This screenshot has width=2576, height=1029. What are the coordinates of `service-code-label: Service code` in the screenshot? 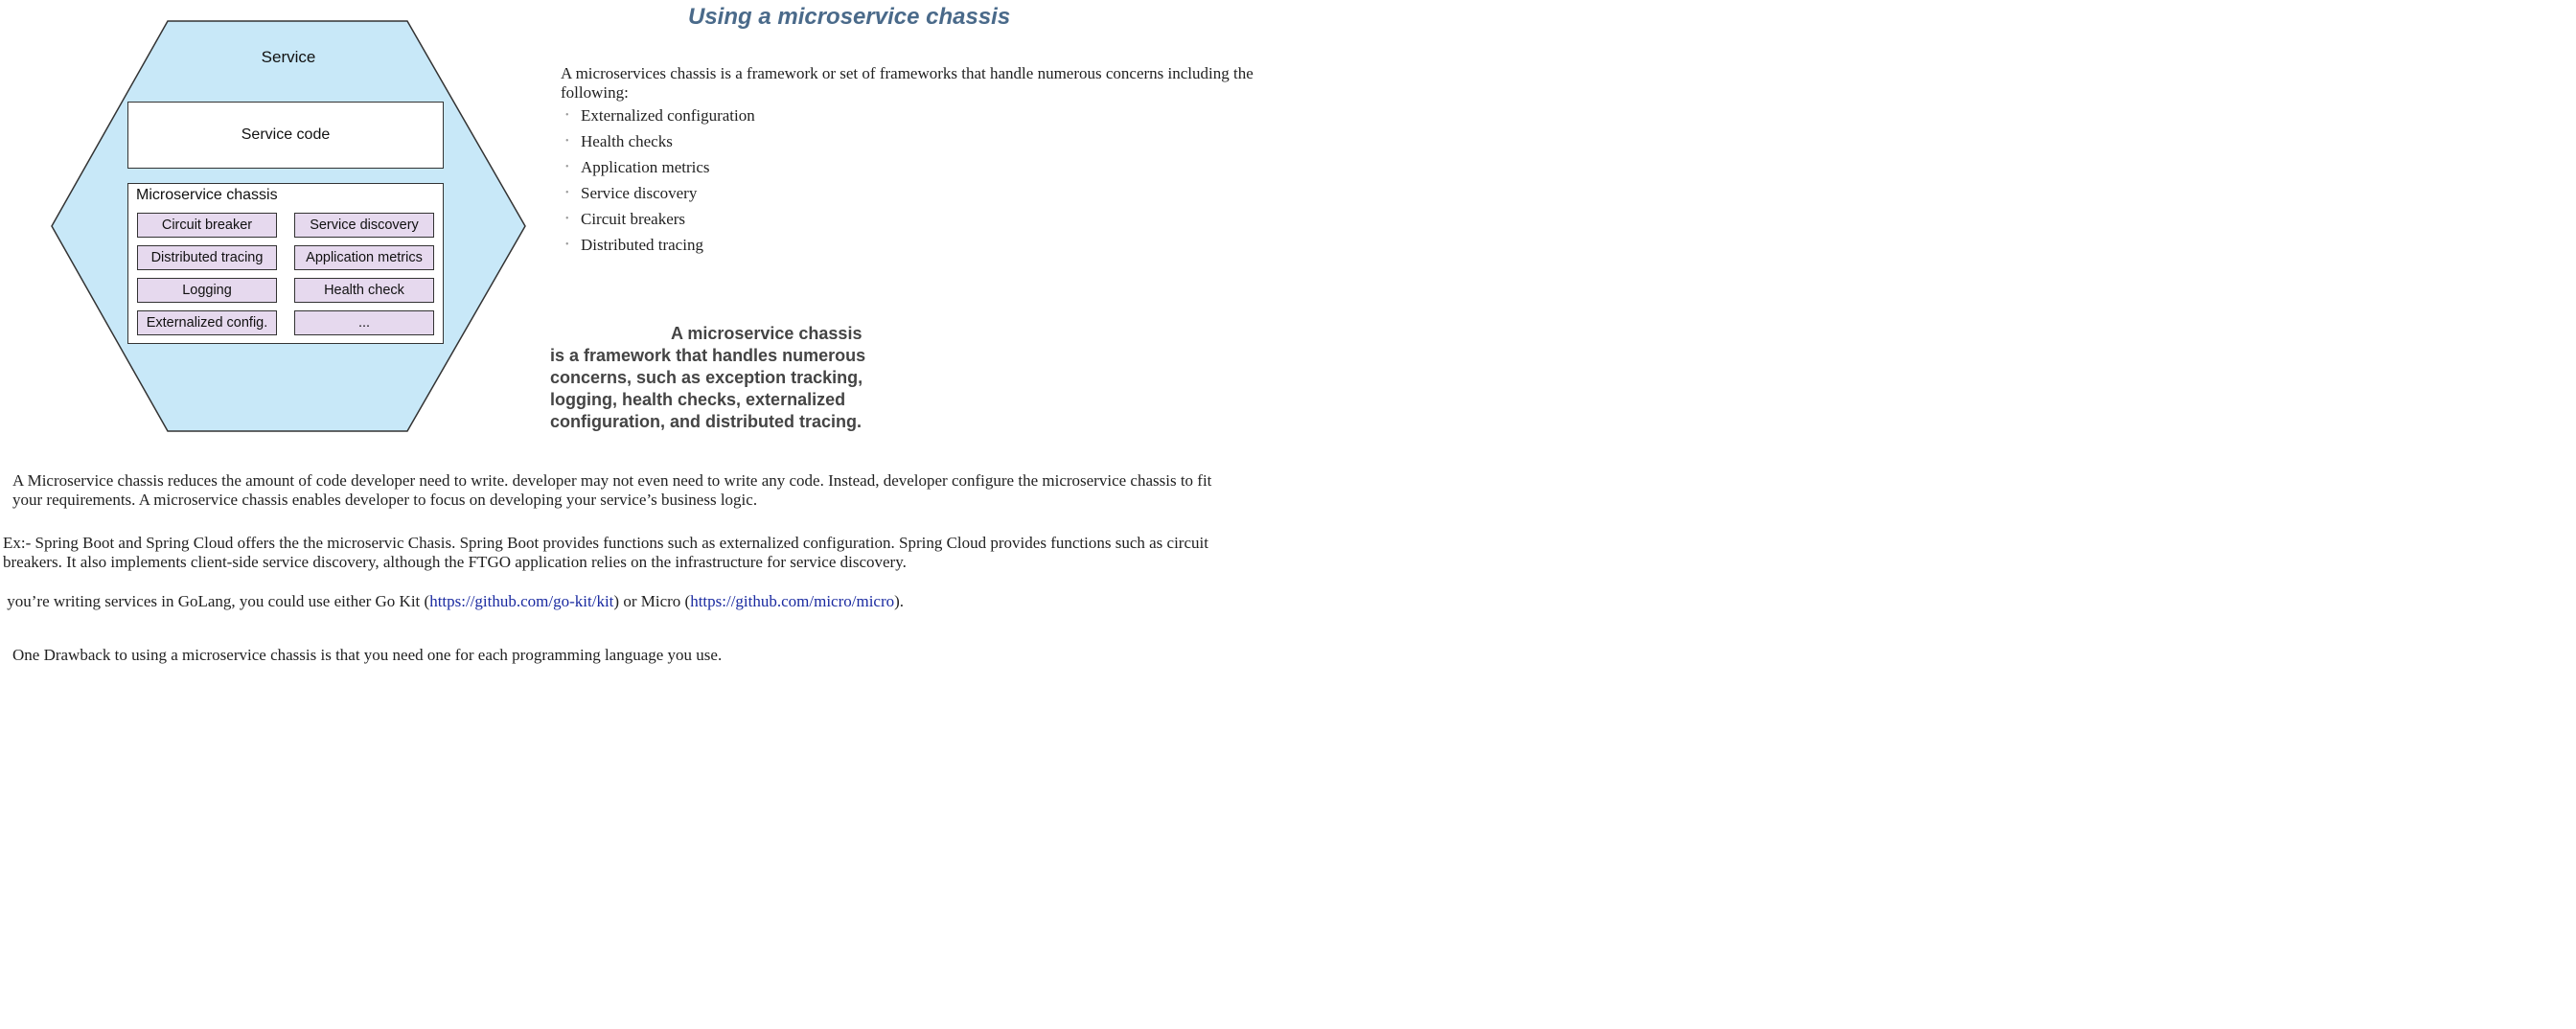 It's located at (286, 134).